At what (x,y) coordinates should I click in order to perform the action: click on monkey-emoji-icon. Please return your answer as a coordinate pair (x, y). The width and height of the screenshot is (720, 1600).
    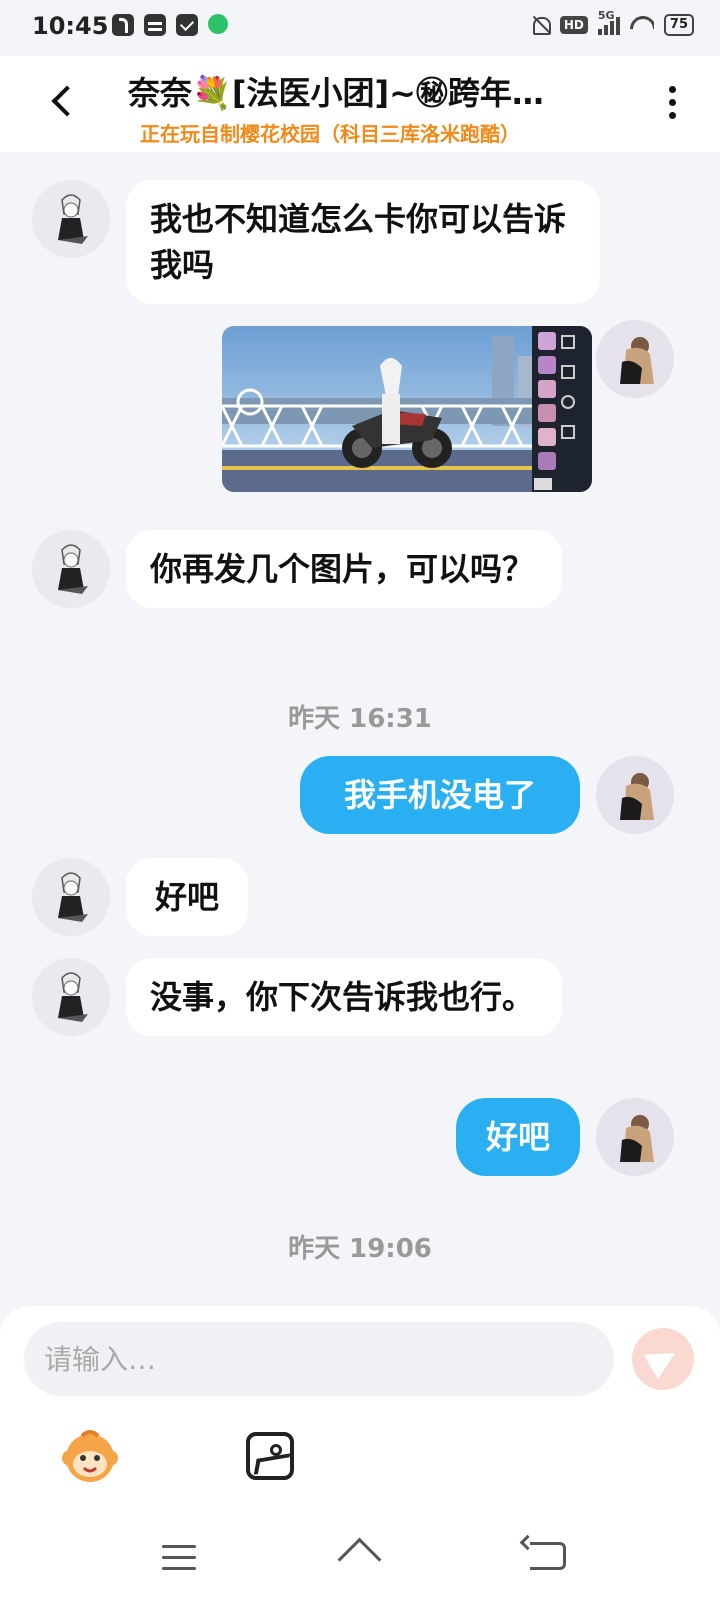
    Looking at the image, I should click on (90, 1456).